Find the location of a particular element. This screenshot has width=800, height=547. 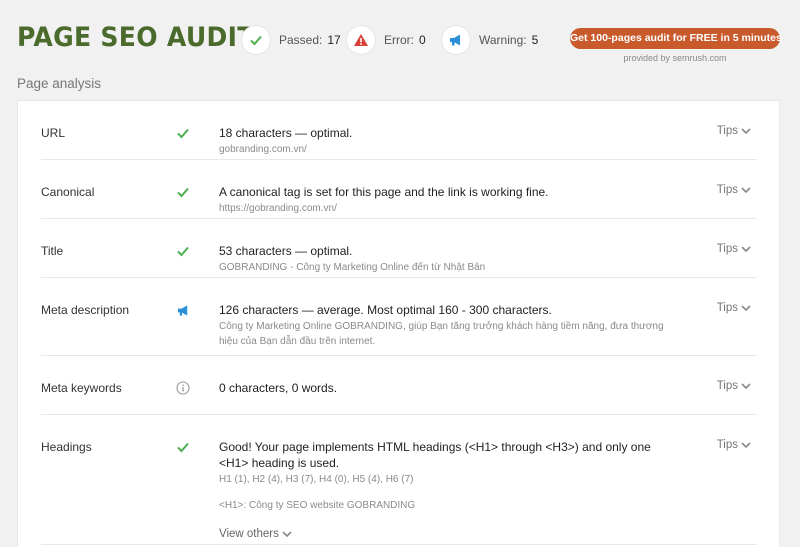

row-main: 0 characters, 0 words. is located at coordinates (454, 388).